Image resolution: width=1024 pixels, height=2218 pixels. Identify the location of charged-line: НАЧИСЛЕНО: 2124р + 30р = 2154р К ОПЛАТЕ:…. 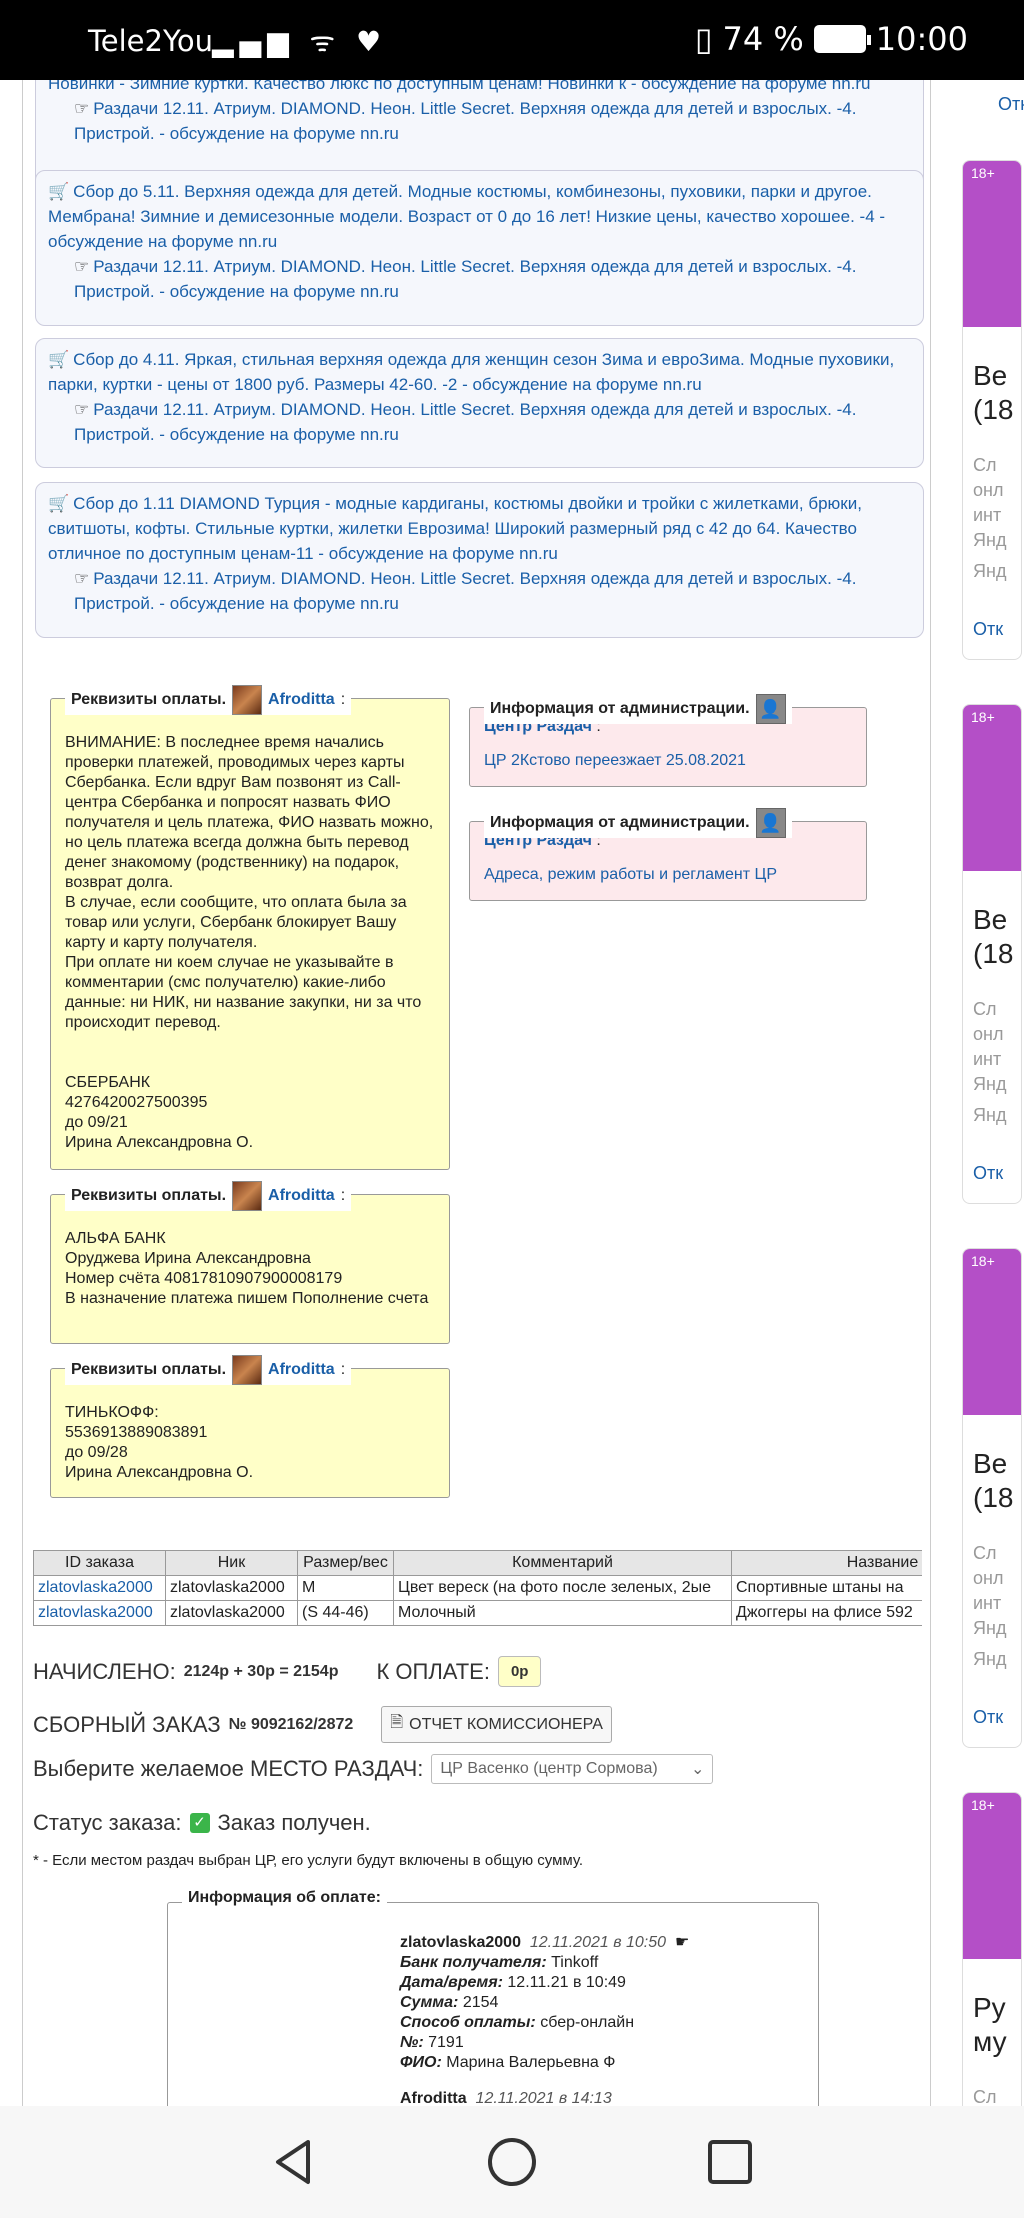
(287, 1671).